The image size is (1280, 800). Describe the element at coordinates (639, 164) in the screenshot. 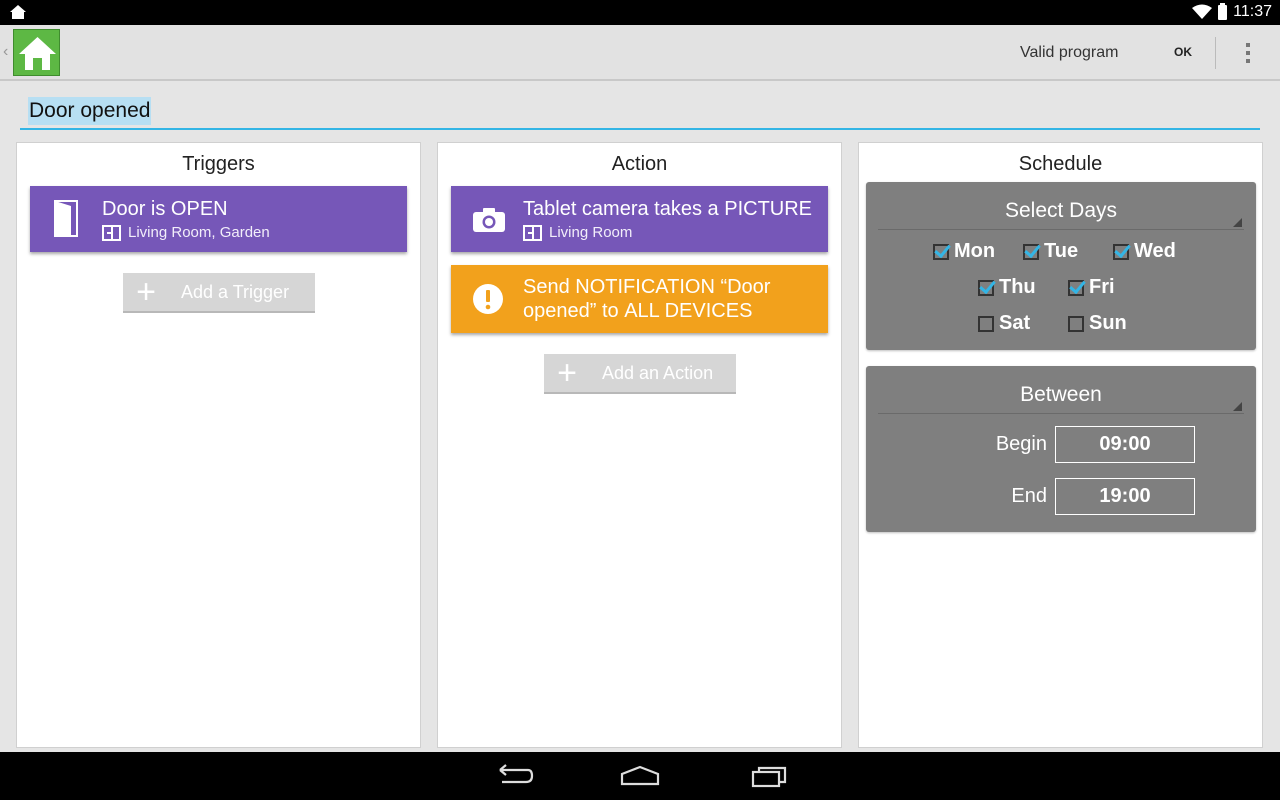

I see `action-title: Action` at that location.